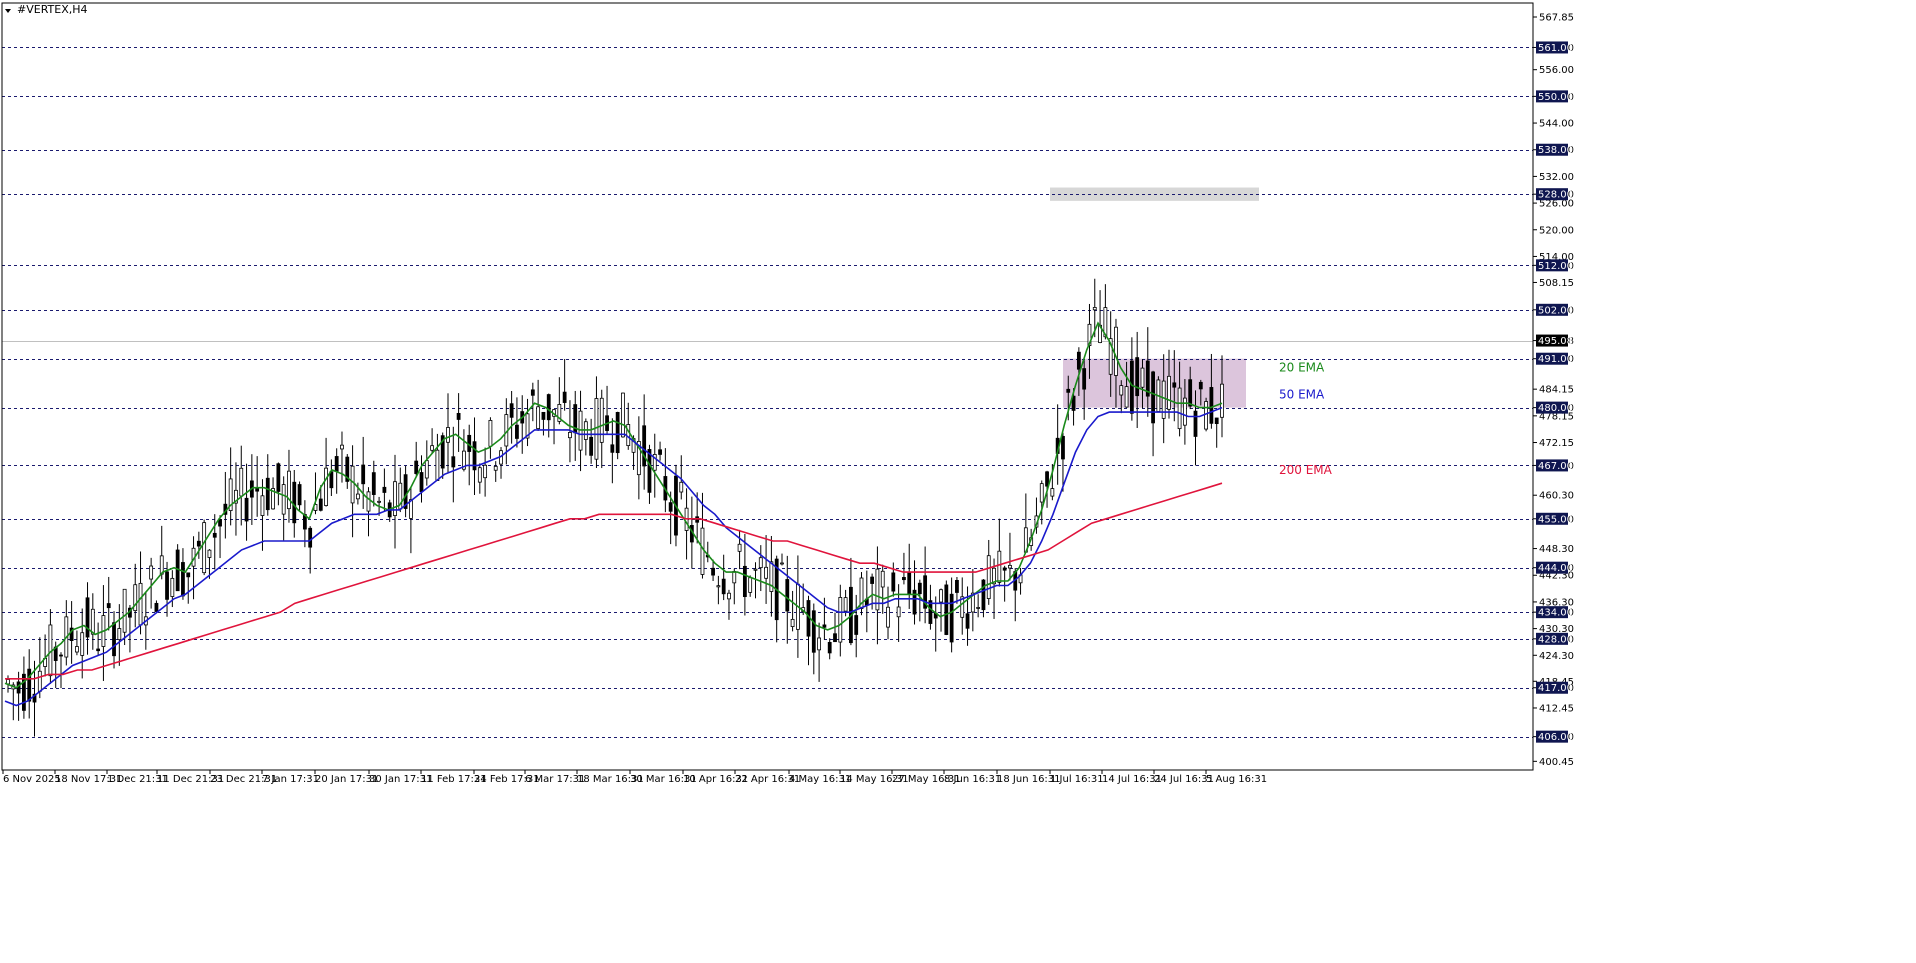  Describe the element at coordinates (1556, 549) in the screenshot. I see `y-tick-label: 448.30` at that location.